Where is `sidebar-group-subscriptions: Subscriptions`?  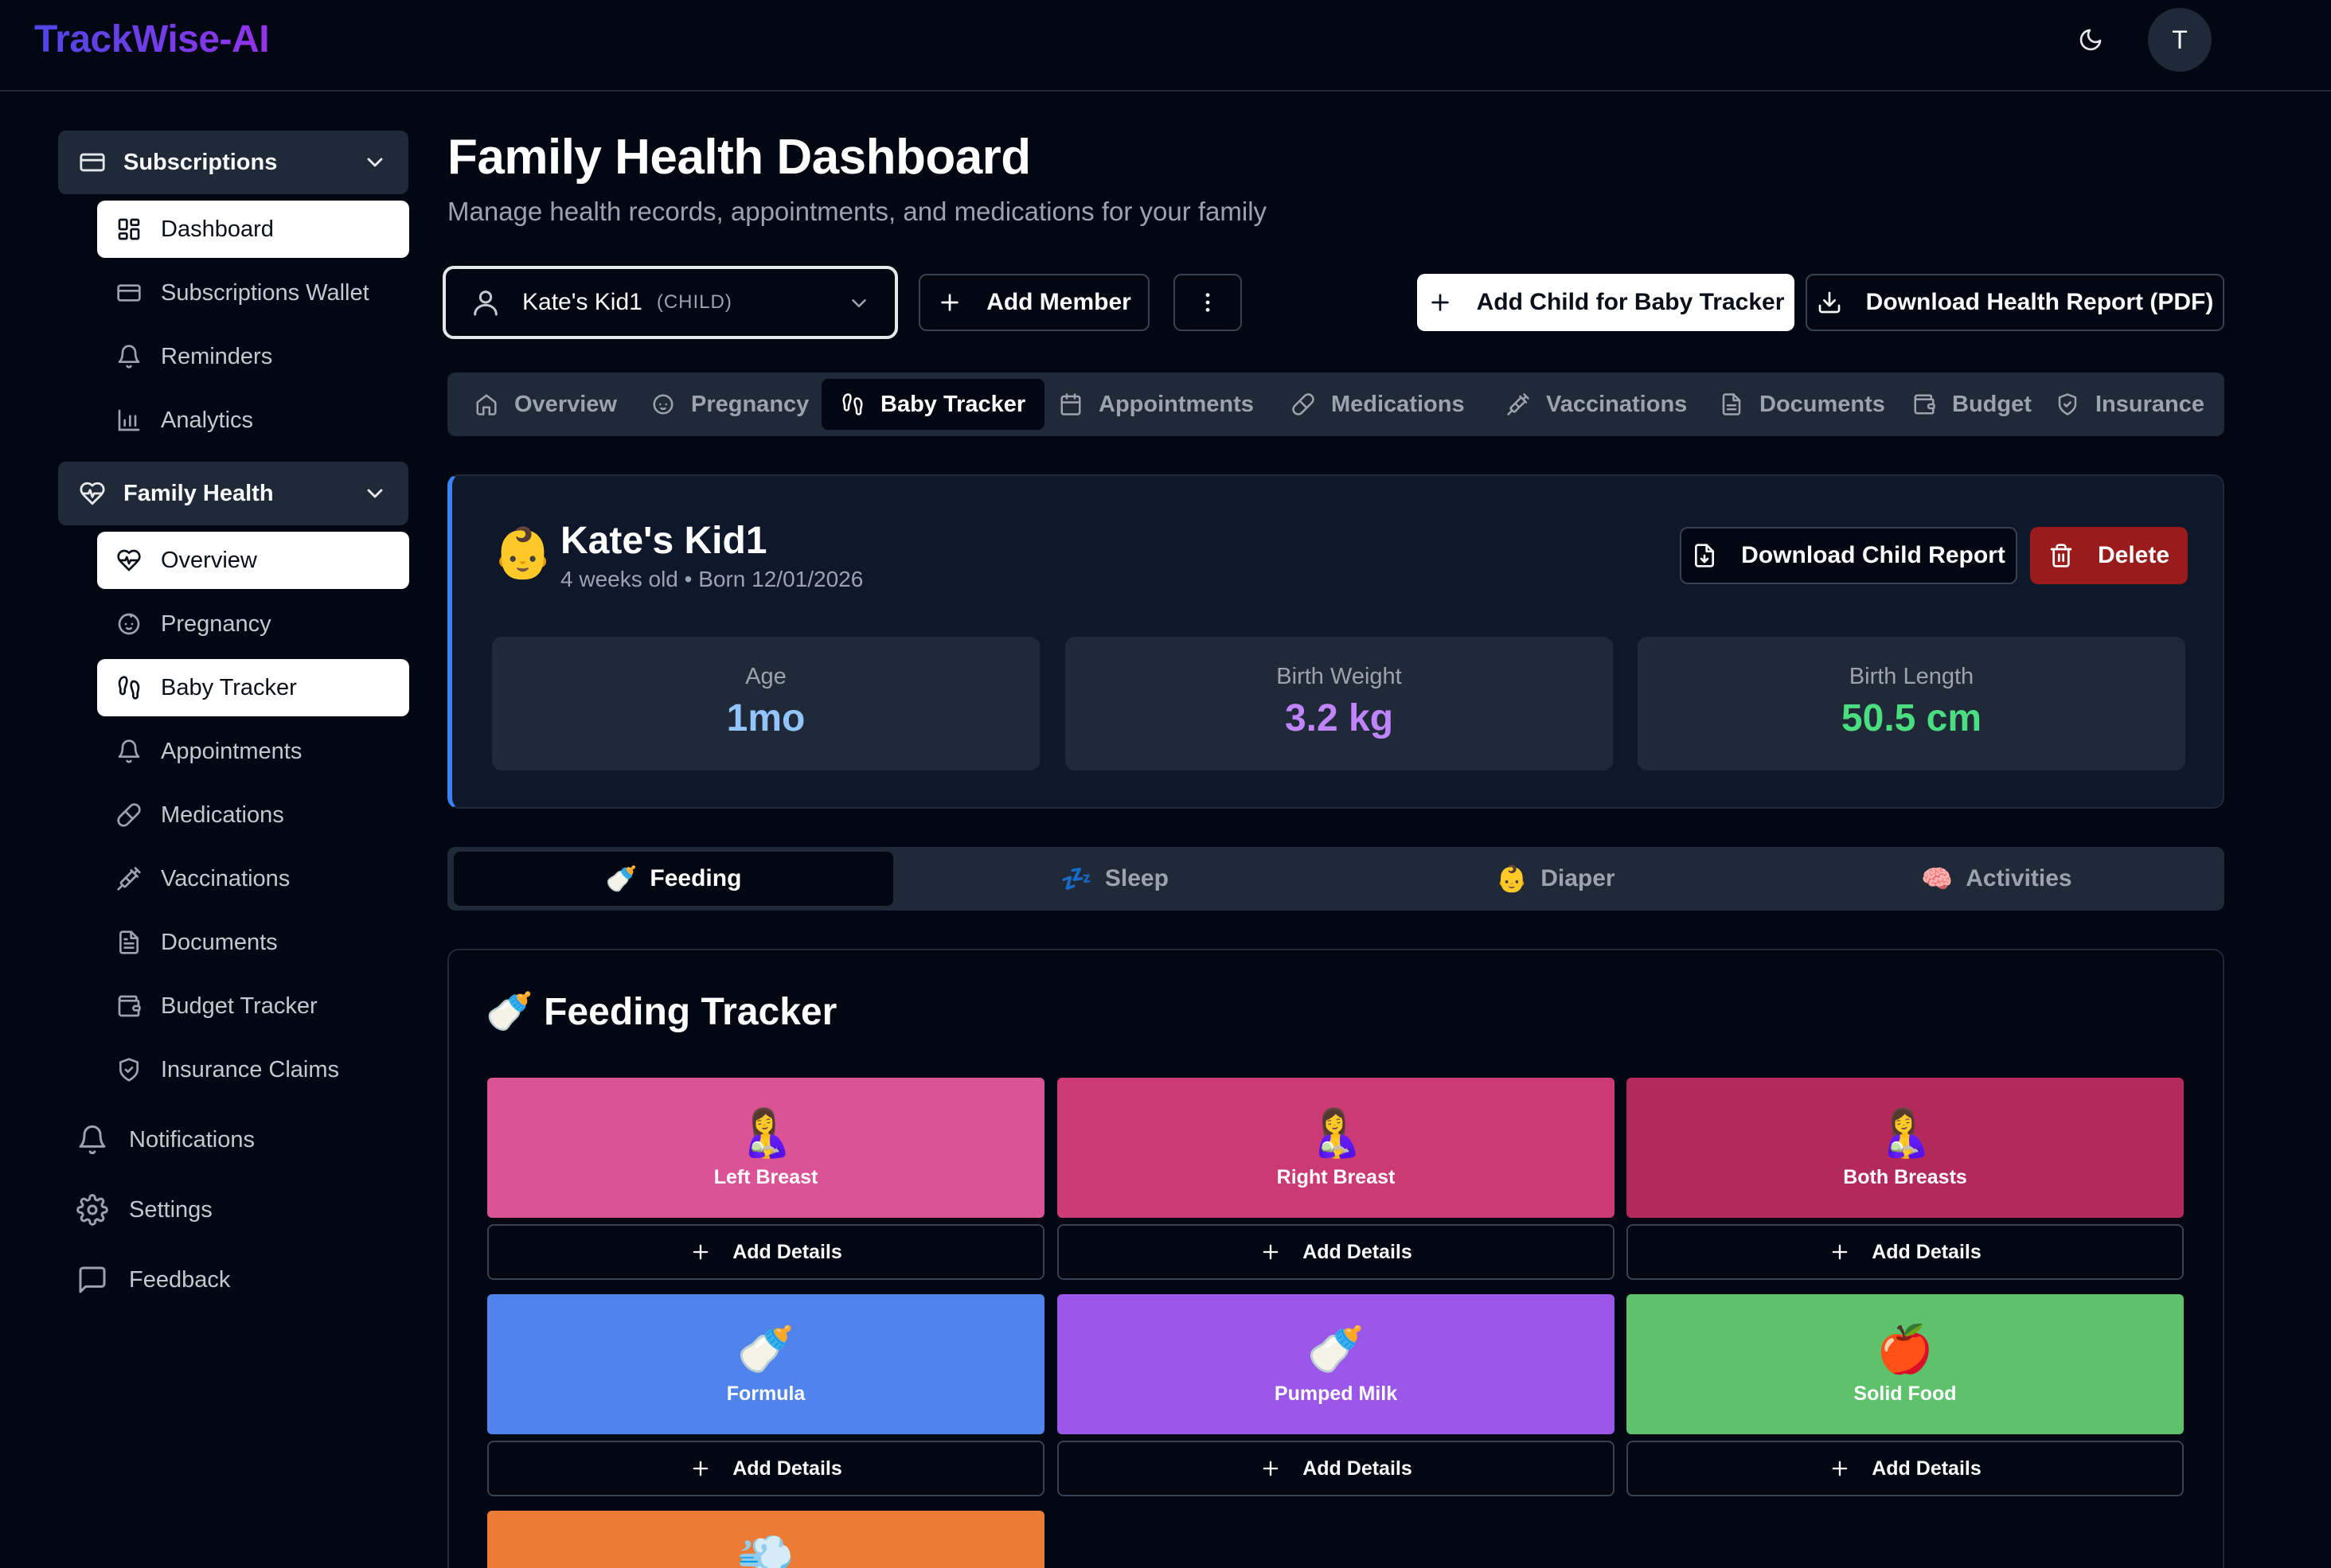
sidebar-group-subscriptions: Subscriptions is located at coordinates (233, 163).